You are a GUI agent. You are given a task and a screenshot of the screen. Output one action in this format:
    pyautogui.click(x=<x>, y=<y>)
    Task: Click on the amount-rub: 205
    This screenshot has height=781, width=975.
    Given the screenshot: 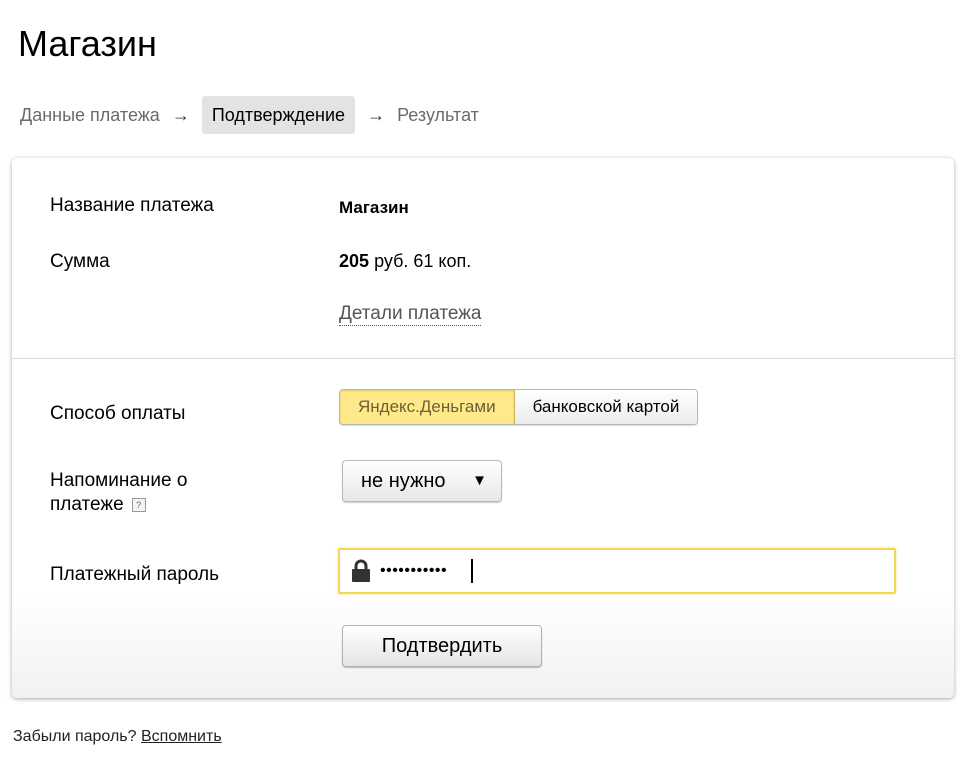 What is the action you would take?
    pyautogui.click(x=354, y=261)
    